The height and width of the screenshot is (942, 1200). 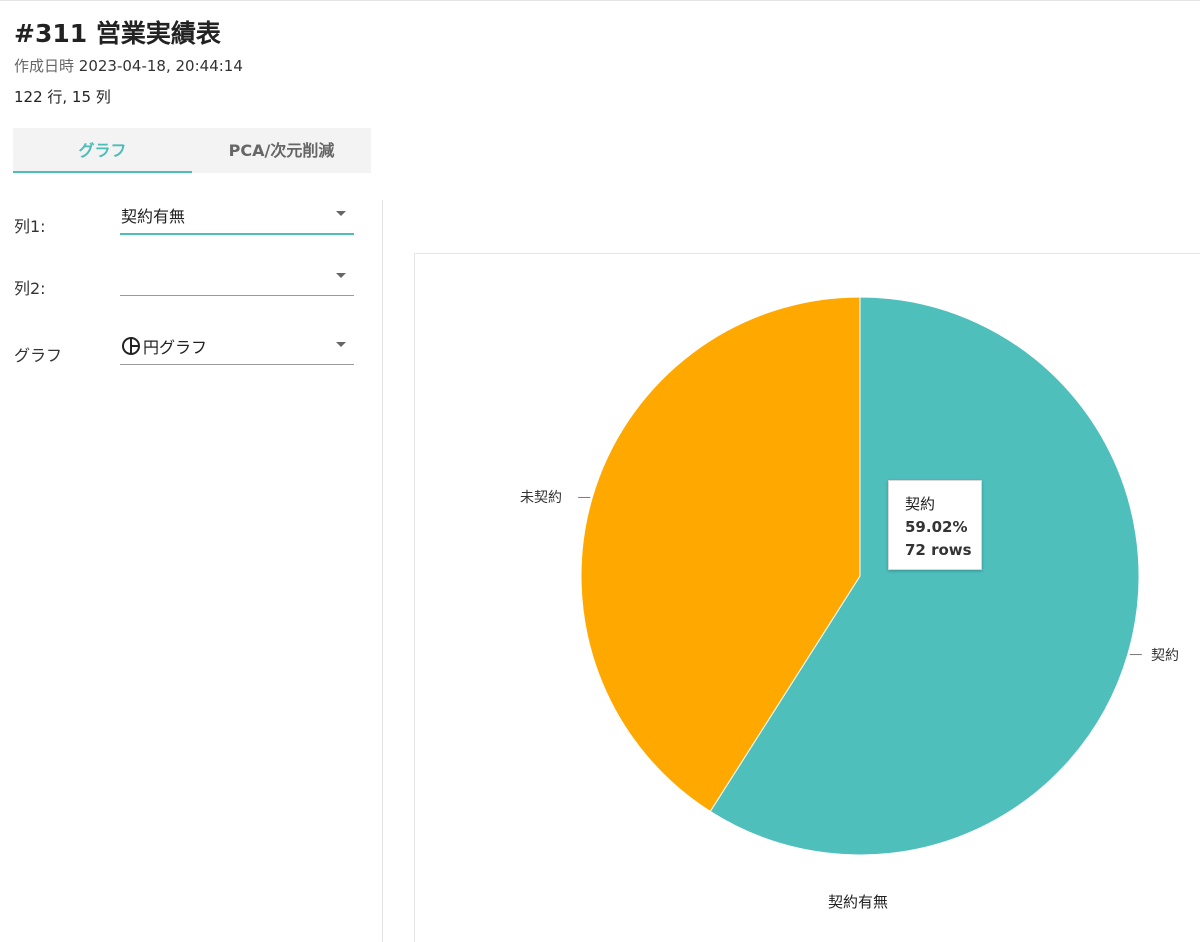 I want to click on slice-label-no-contract: 未契約, so click(x=541, y=498).